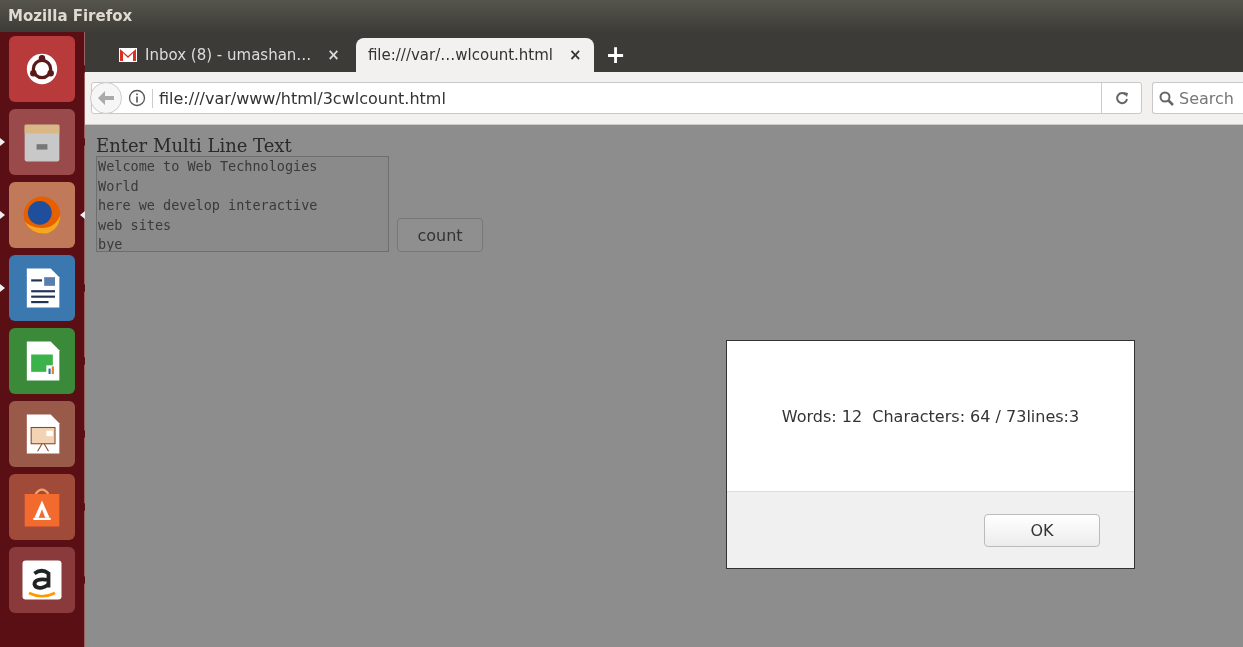 The image size is (1243, 647). What do you see at coordinates (1042, 530) in the screenshot?
I see `ok-button: OK` at bounding box center [1042, 530].